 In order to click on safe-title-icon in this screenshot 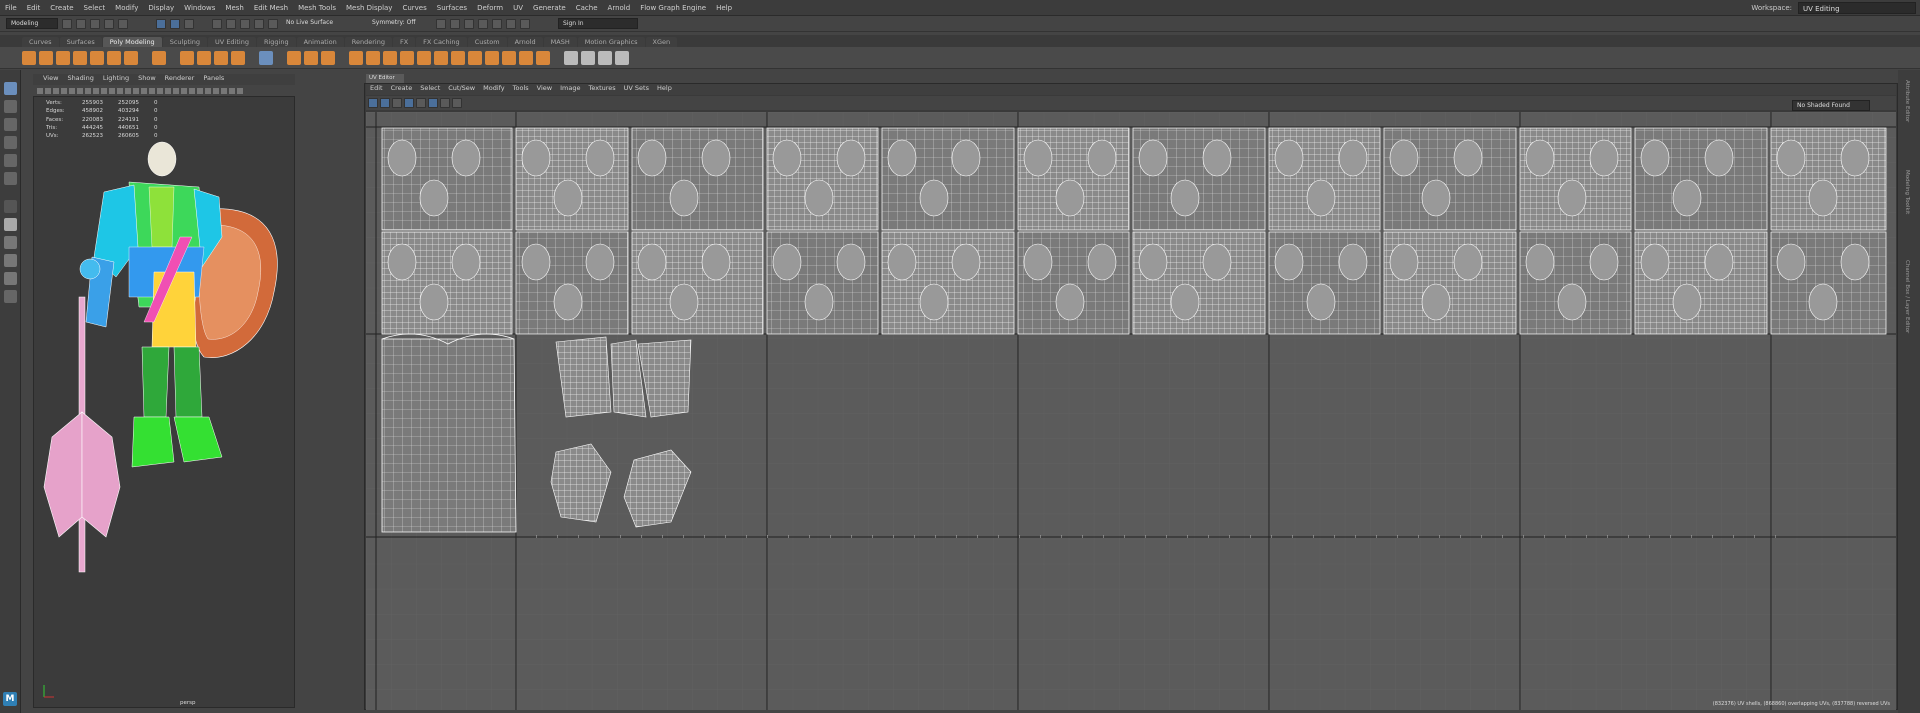, I will do `click(120, 90)`.